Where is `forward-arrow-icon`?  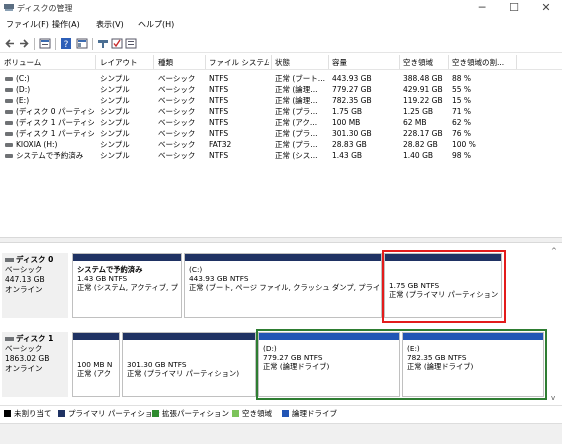 forward-arrow-icon is located at coordinates (24, 43).